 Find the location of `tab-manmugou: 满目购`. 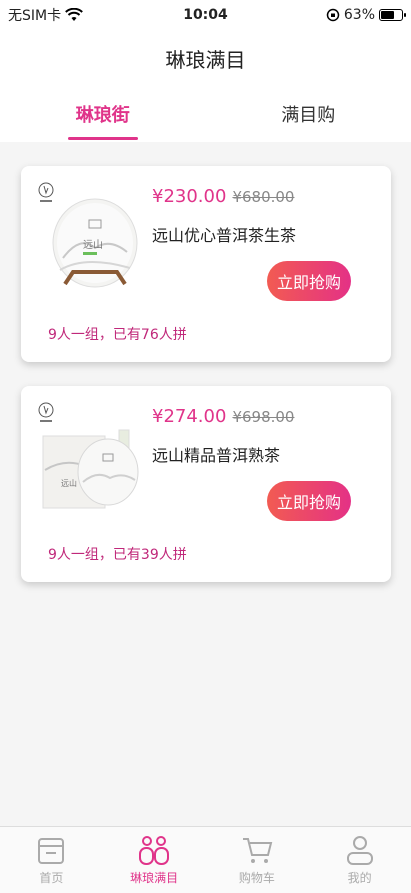

tab-manmugou: 满目购 is located at coordinates (308, 114).